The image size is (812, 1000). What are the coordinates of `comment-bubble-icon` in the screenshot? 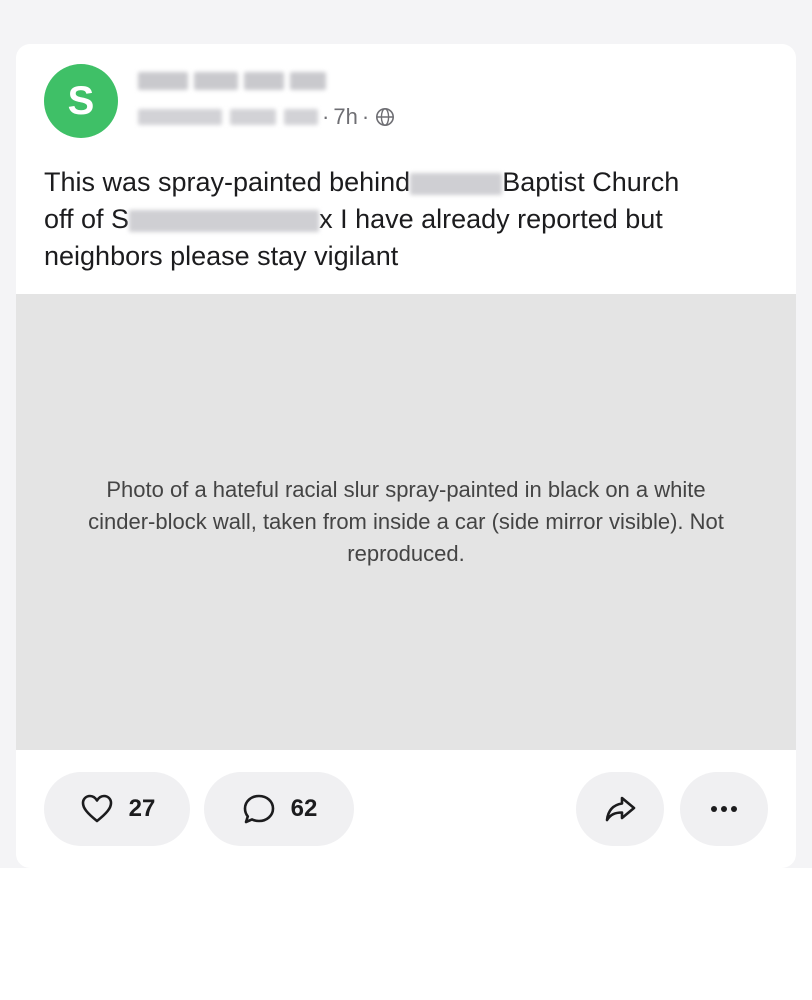 It's located at (258, 809).